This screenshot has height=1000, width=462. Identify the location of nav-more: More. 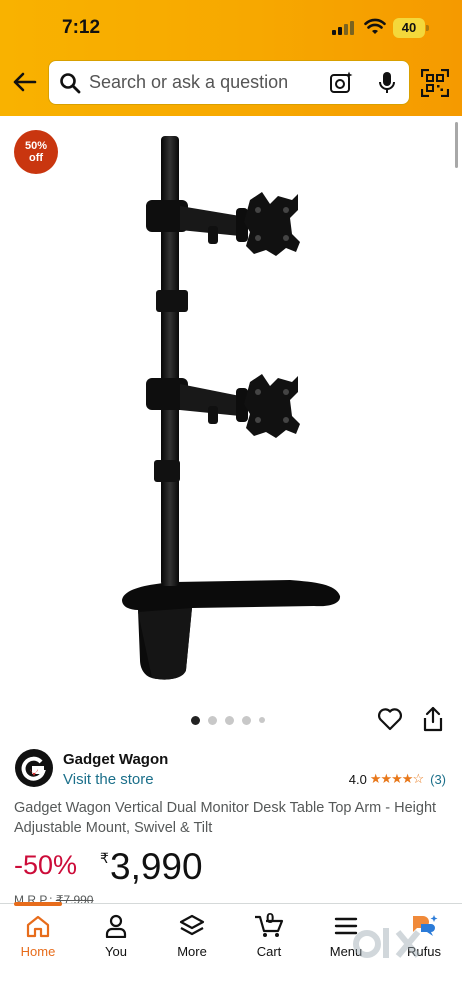
(192, 941).